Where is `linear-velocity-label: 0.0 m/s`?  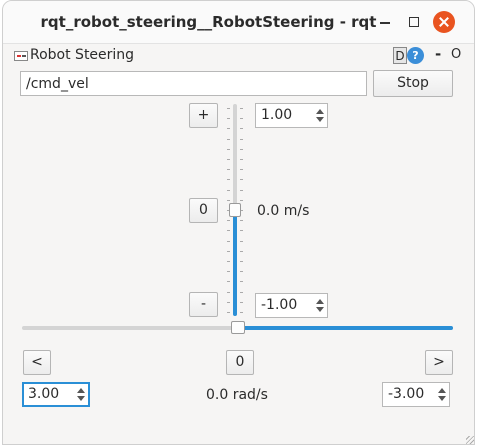
linear-velocity-label: 0.0 m/s is located at coordinates (283, 211).